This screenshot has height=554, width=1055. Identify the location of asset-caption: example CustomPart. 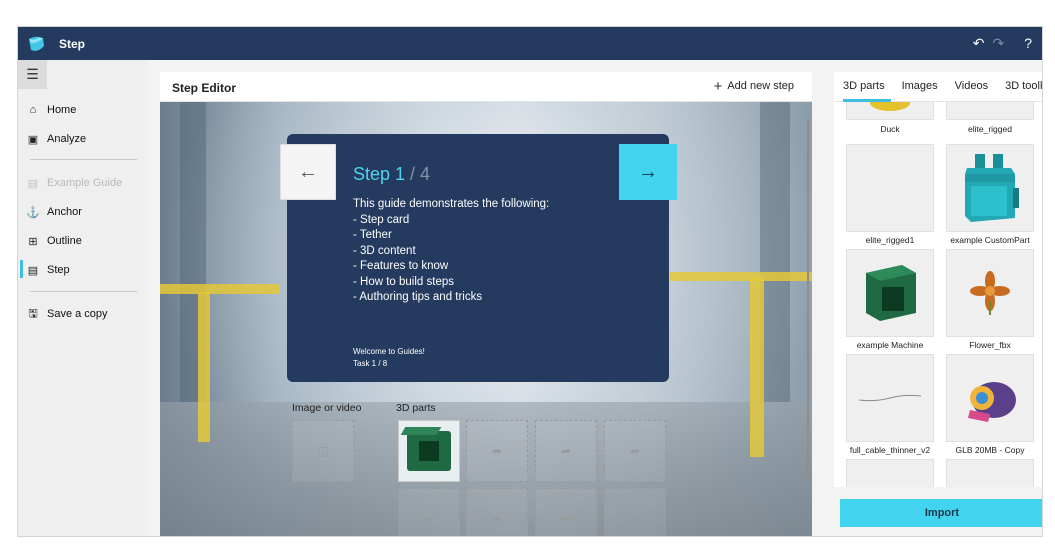
(990, 240).